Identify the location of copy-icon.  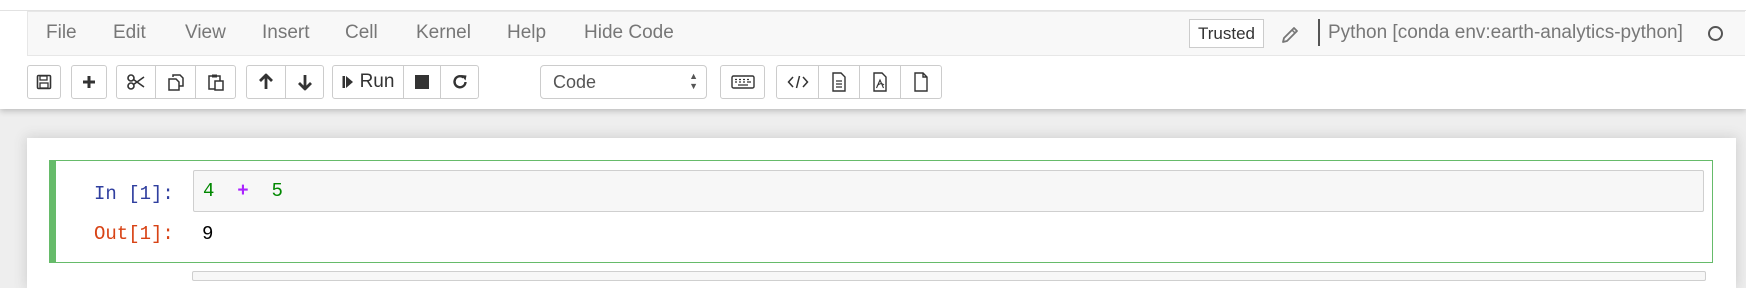
(175, 82).